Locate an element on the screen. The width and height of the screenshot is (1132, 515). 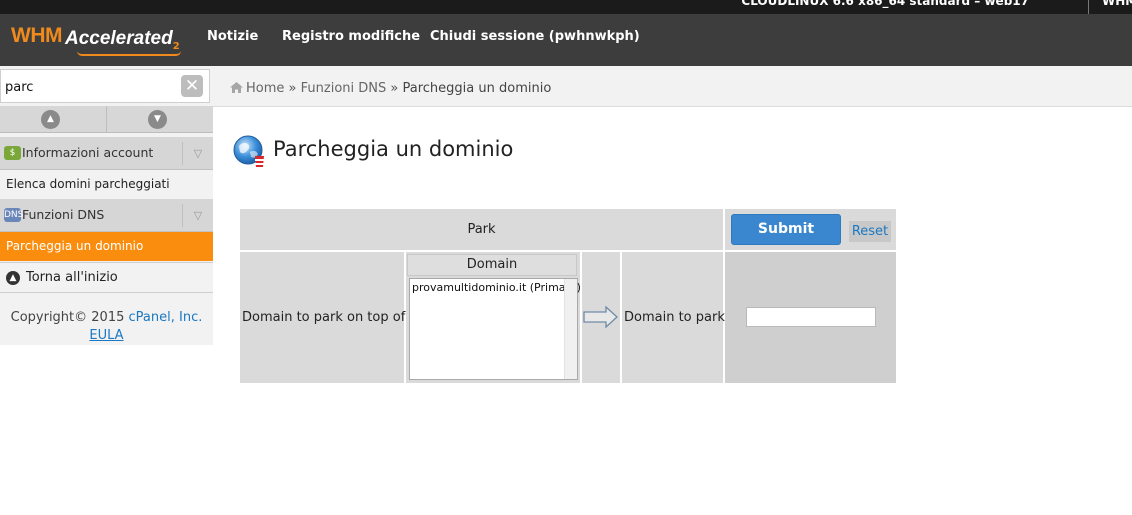
whm-label: WHM is located at coordinates (1117, 4).